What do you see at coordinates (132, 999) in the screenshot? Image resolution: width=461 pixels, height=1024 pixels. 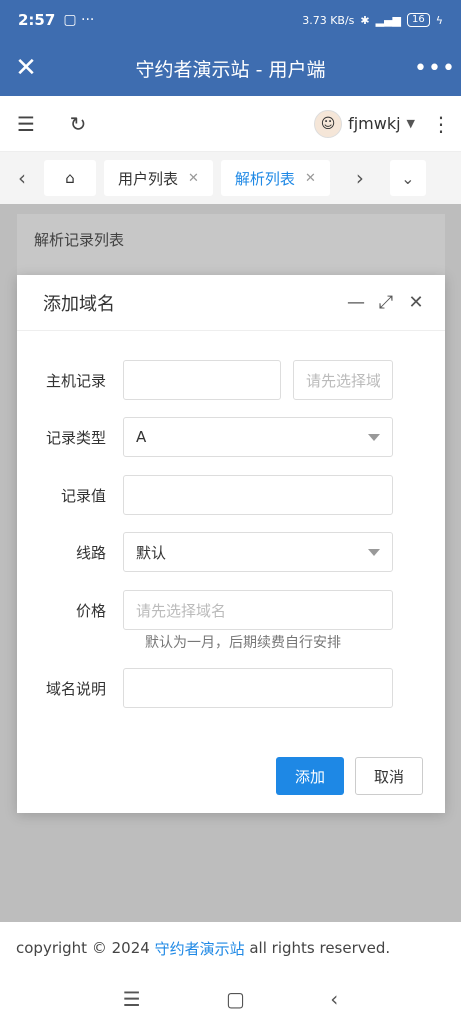 I see `recent-apps-icon: ☰` at bounding box center [132, 999].